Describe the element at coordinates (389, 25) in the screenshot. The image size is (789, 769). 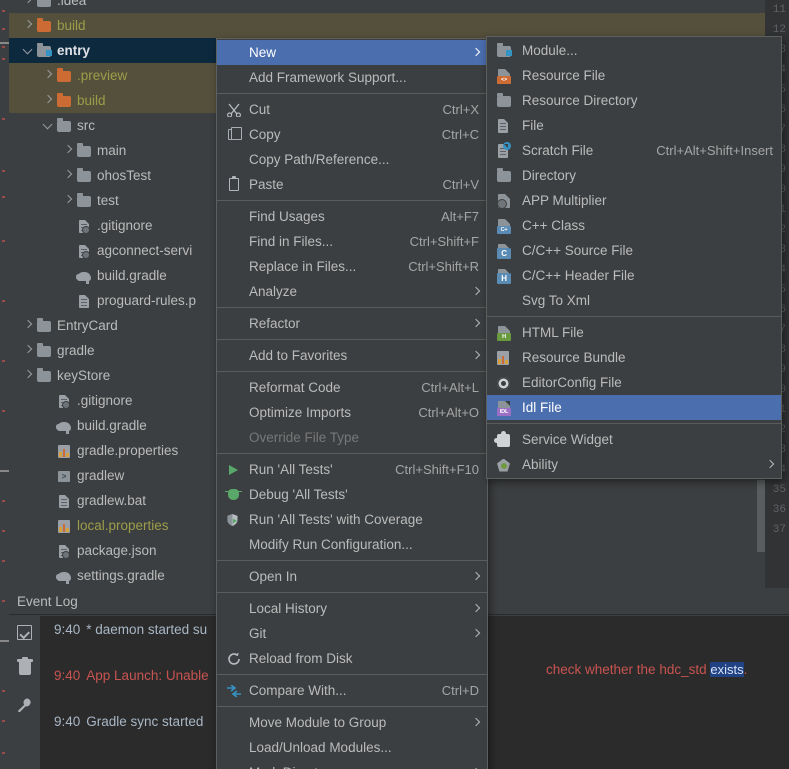
I see `tree-row: build` at that location.